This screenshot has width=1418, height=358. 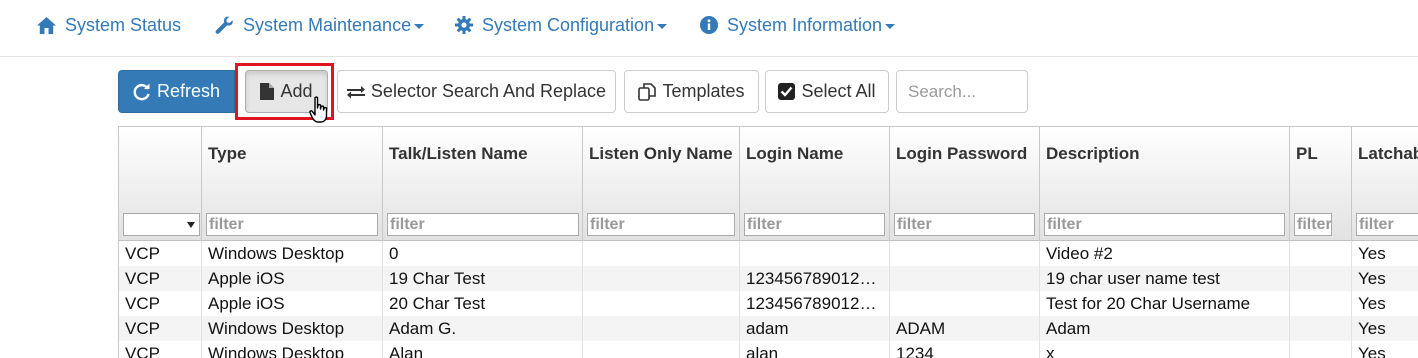 What do you see at coordinates (962, 153) in the screenshot?
I see `column-header-label: Login Password` at bounding box center [962, 153].